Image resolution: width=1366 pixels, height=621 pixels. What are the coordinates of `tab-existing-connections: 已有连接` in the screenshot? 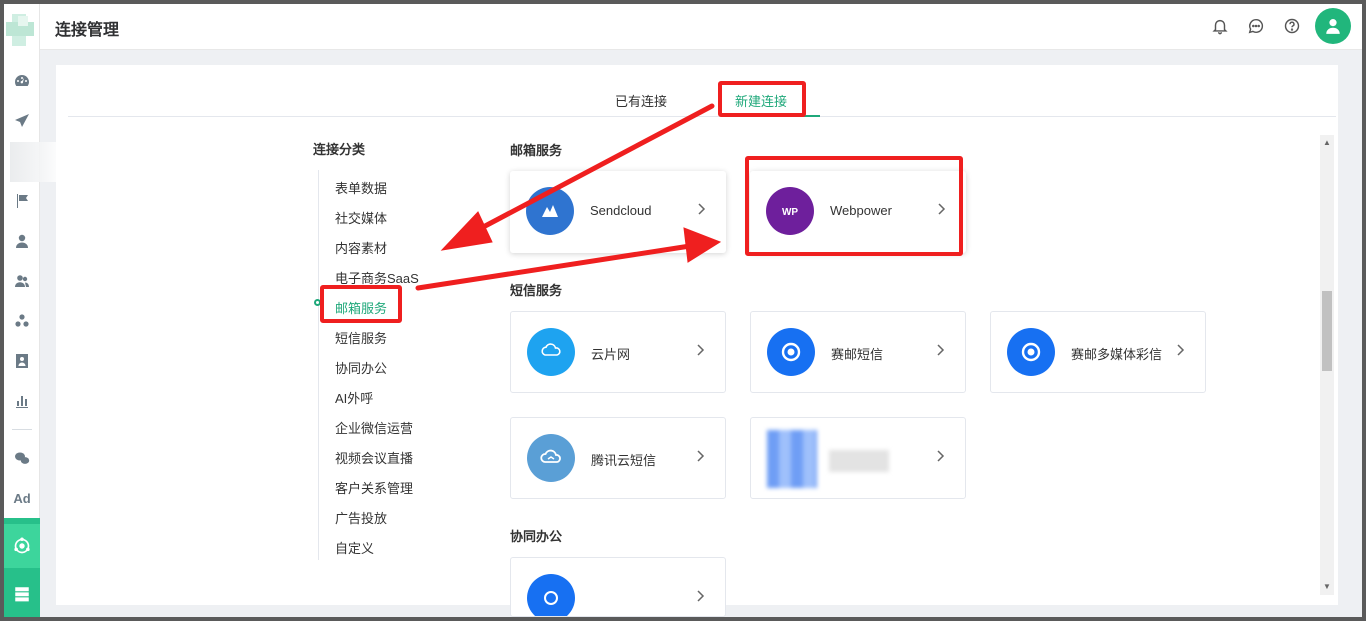 It's located at (641, 100).